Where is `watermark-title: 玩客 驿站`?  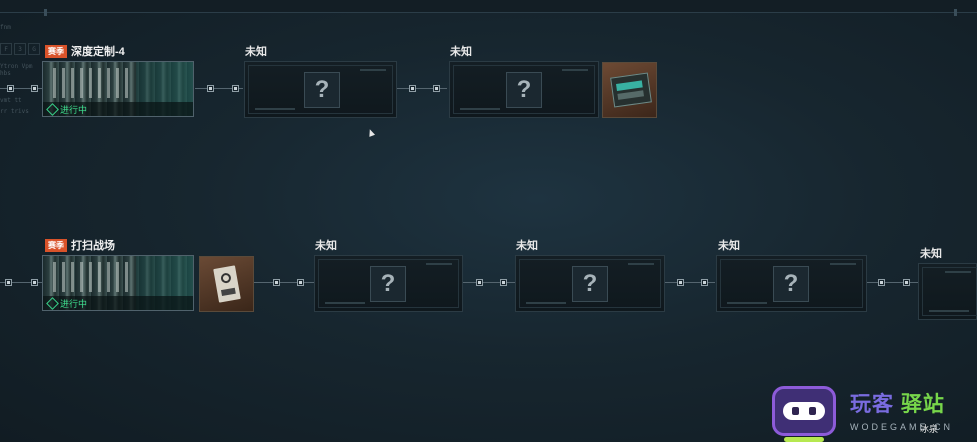 watermark-title: 玩客 驿站 is located at coordinates (897, 403).